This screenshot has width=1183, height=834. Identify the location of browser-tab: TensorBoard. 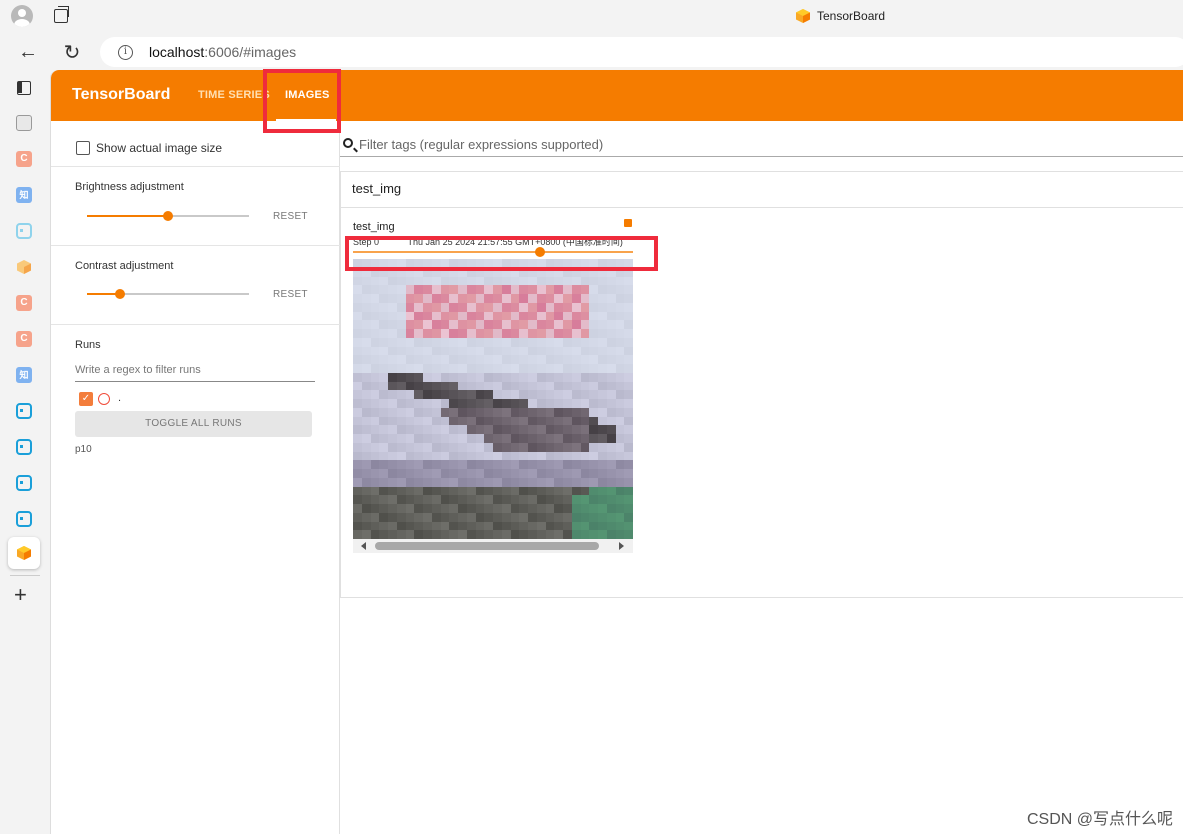
(840, 16).